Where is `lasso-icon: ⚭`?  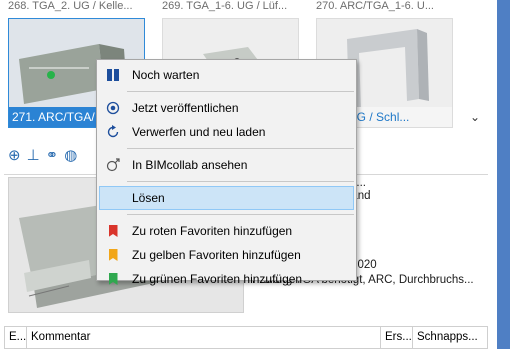 lasso-icon: ⚭ is located at coordinates (52, 155).